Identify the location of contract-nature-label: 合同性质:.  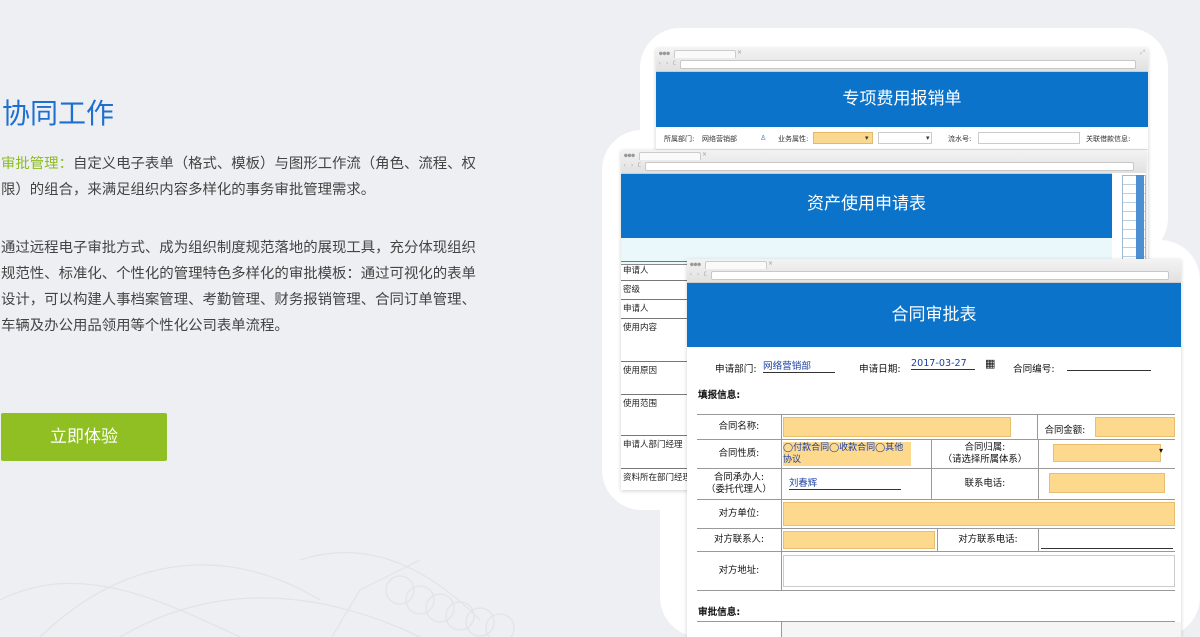
(739, 454).